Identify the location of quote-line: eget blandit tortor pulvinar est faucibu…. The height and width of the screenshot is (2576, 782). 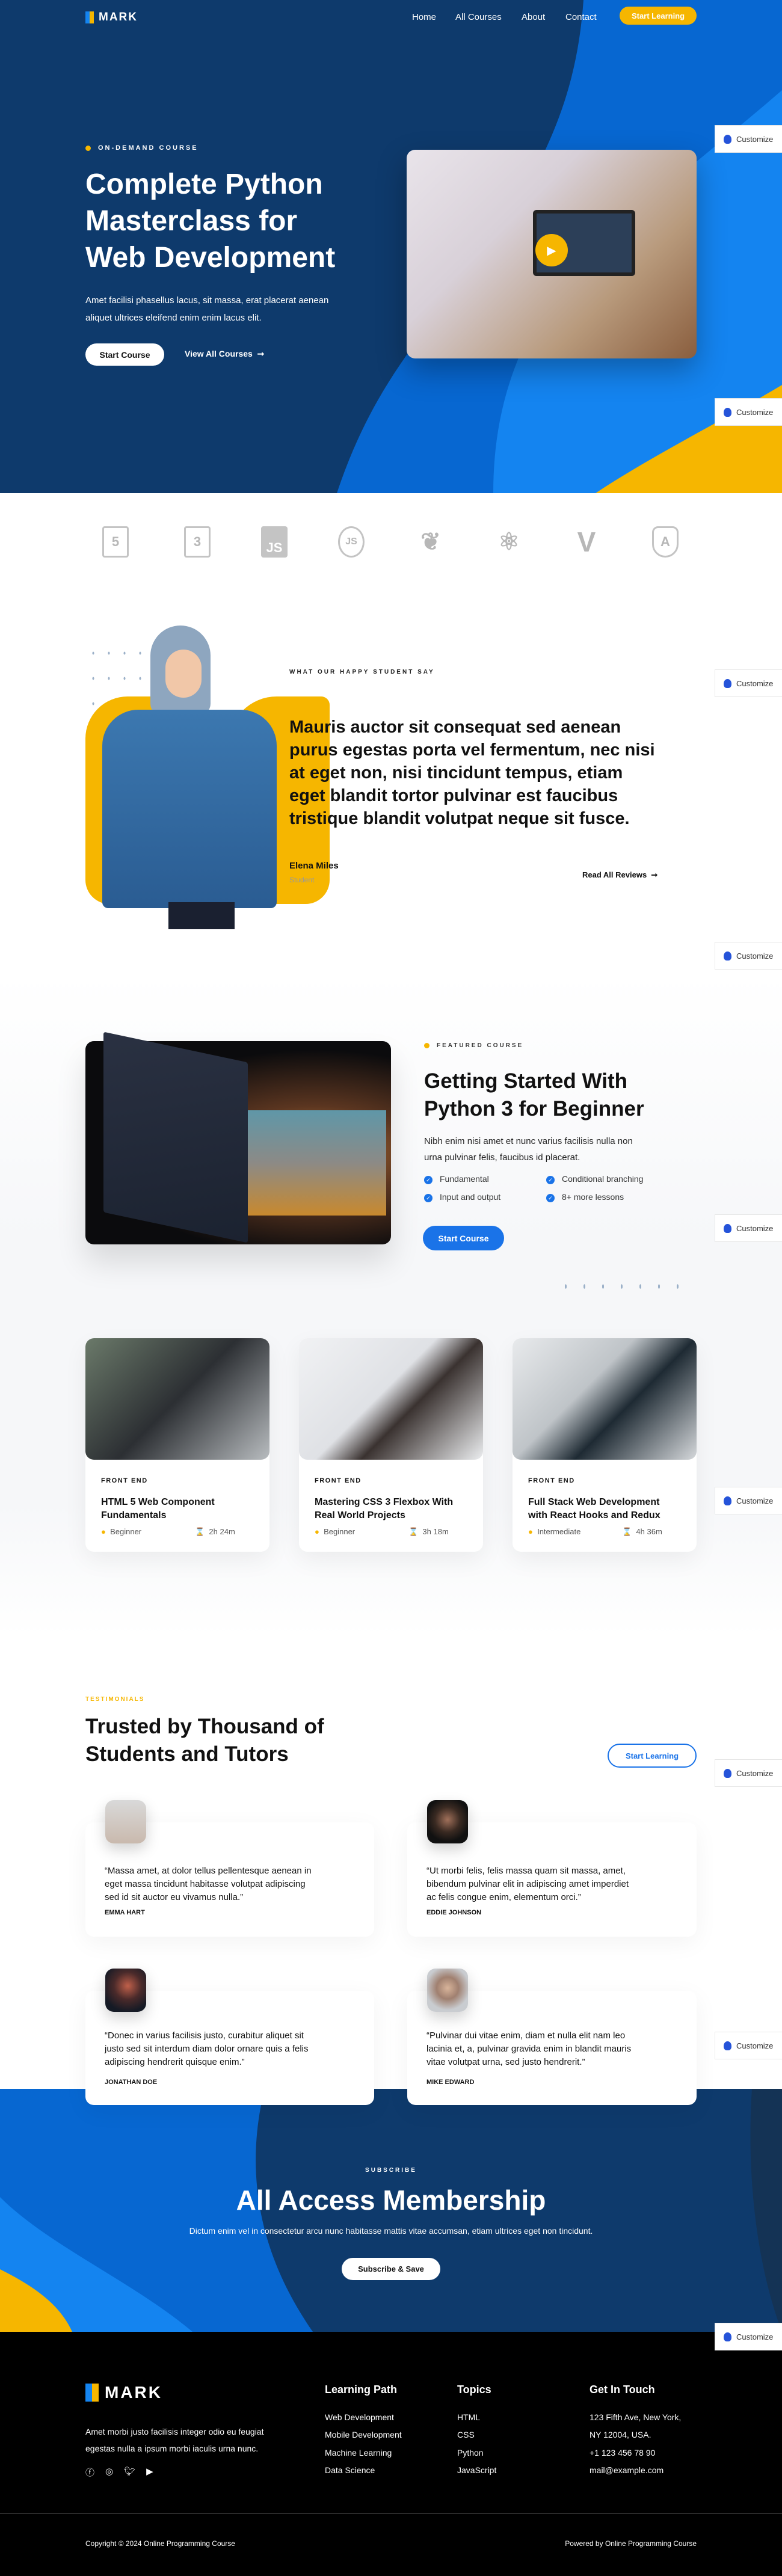
(453, 796).